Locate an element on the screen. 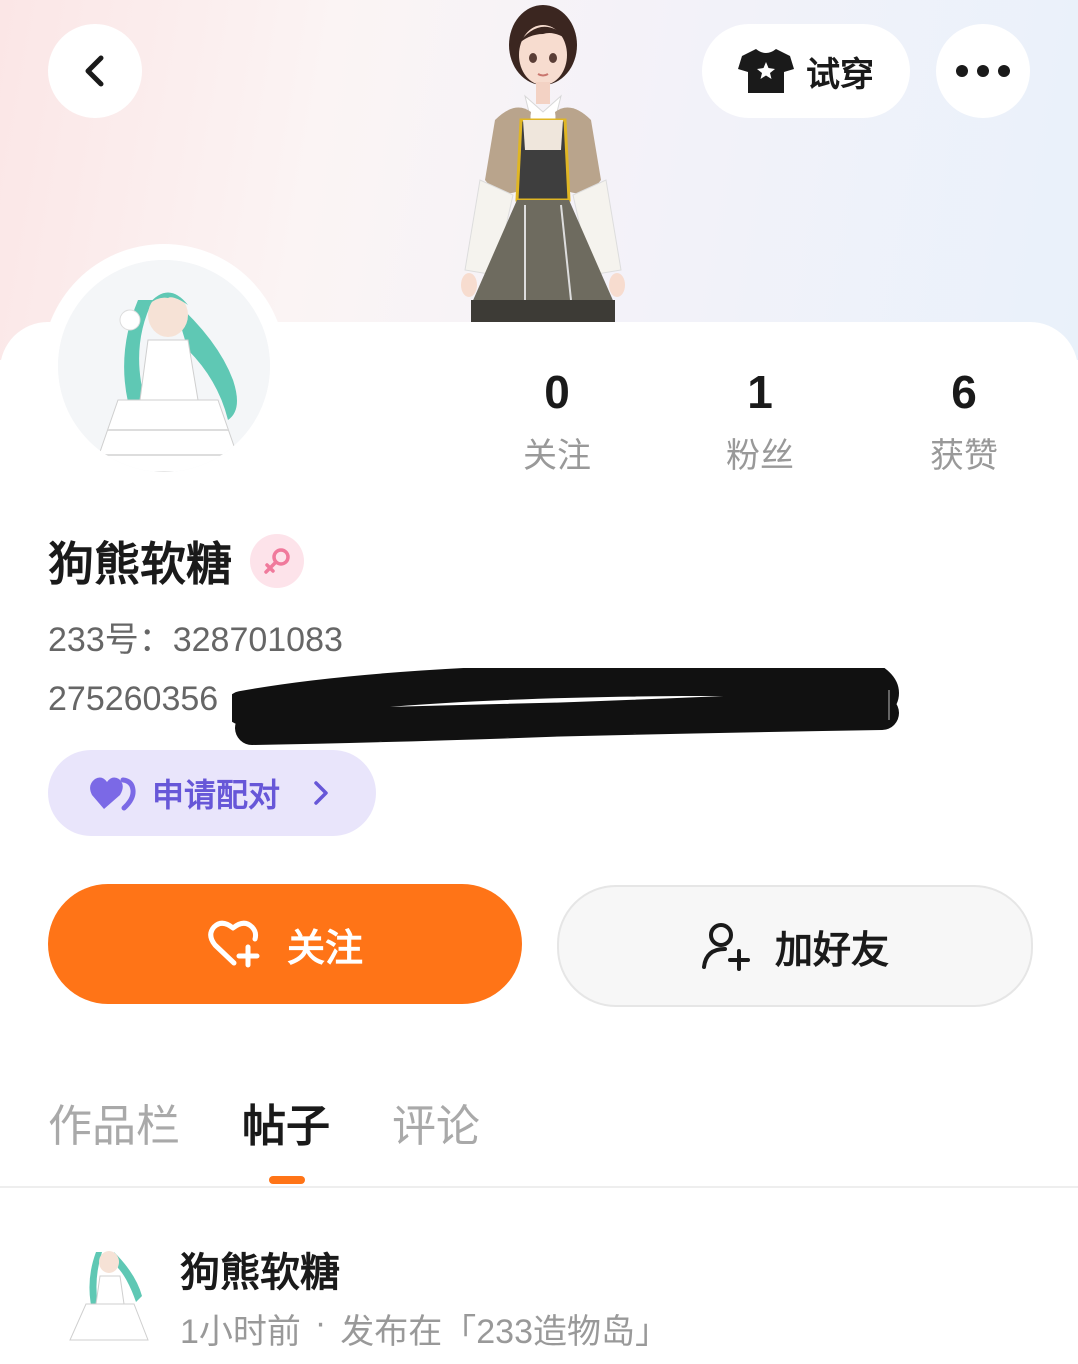 The height and width of the screenshot is (1364, 1078). likes-count: 6 is located at coordinates (964, 392).